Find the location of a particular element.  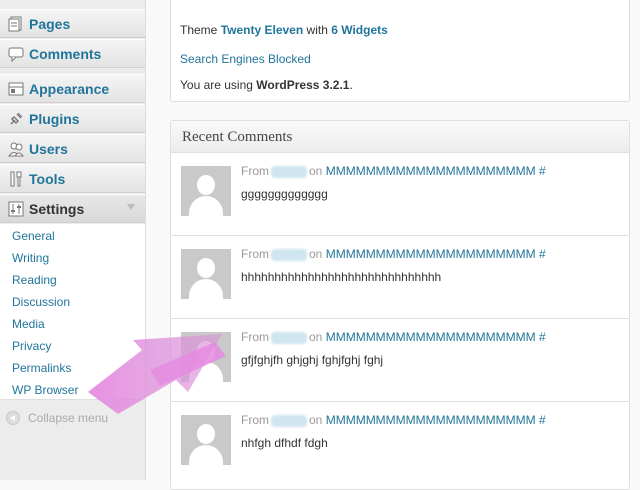

menu-item-users: Users is located at coordinates (72, 148).